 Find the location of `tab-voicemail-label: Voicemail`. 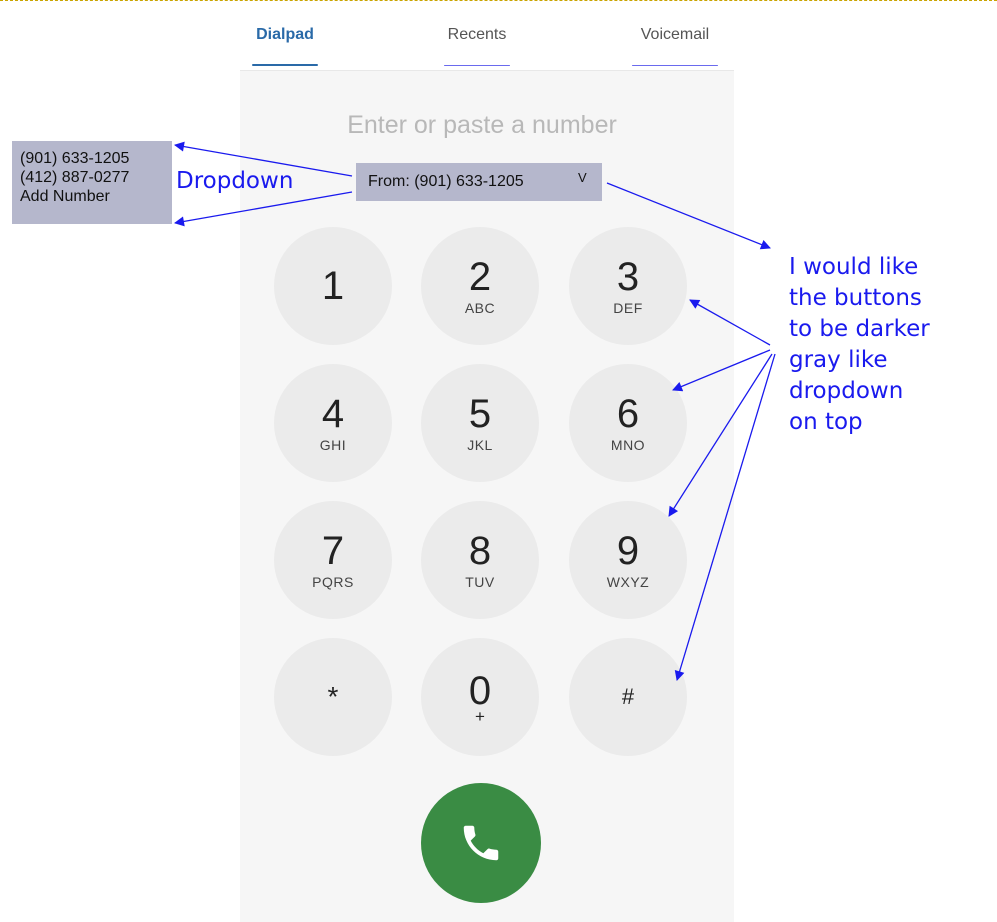

tab-voicemail-label: Voicemail is located at coordinates (675, 34).